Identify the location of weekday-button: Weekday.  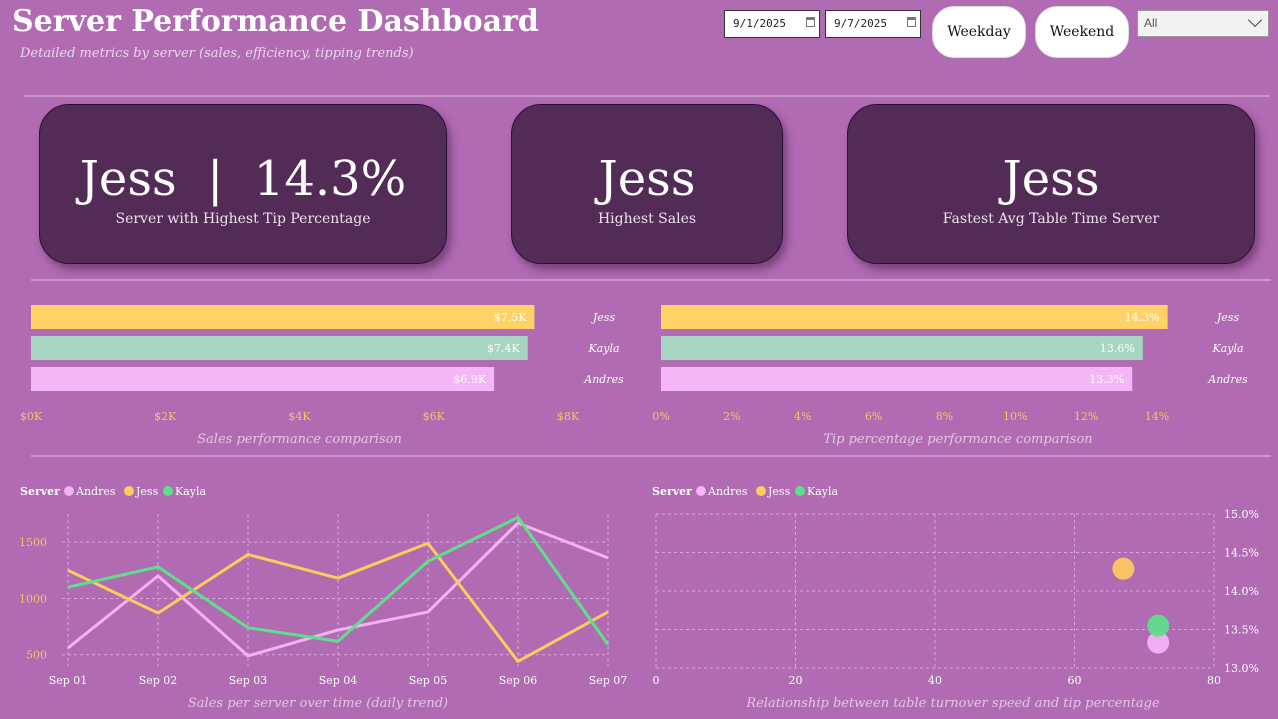
(979, 32).